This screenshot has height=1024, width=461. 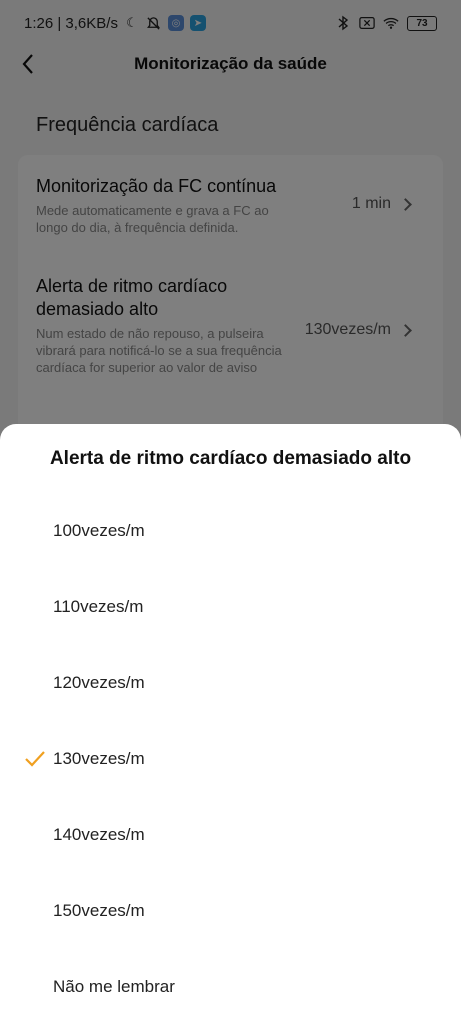 I want to click on option-110: 110vezes/m, so click(x=230, y=607).